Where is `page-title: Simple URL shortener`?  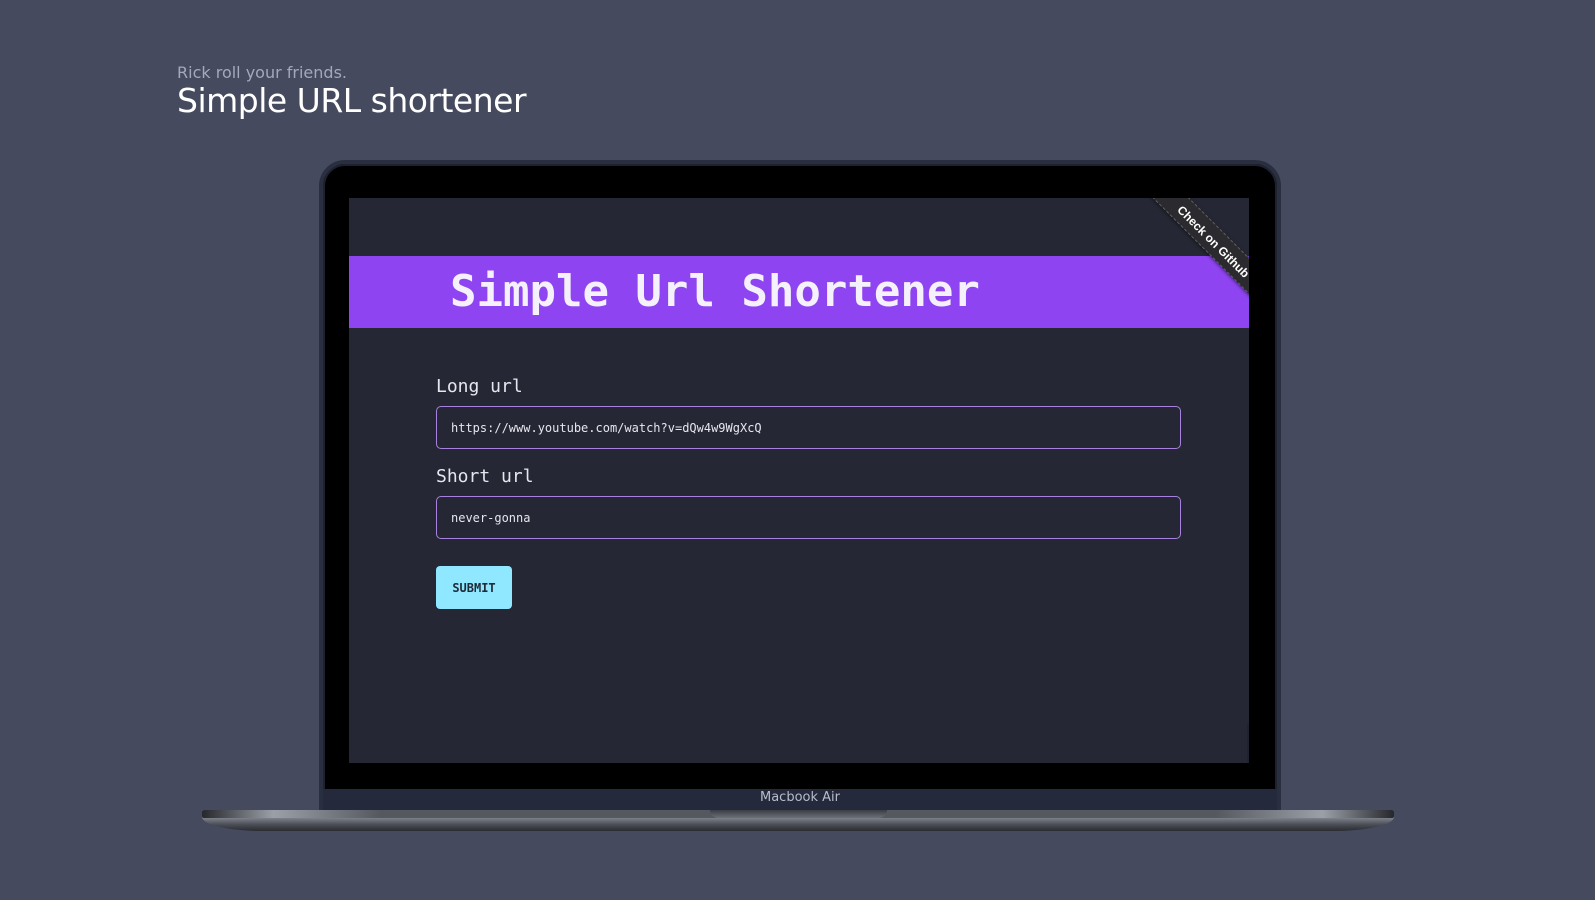
page-title: Simple URL shortener is located at coordinates (352, 100).